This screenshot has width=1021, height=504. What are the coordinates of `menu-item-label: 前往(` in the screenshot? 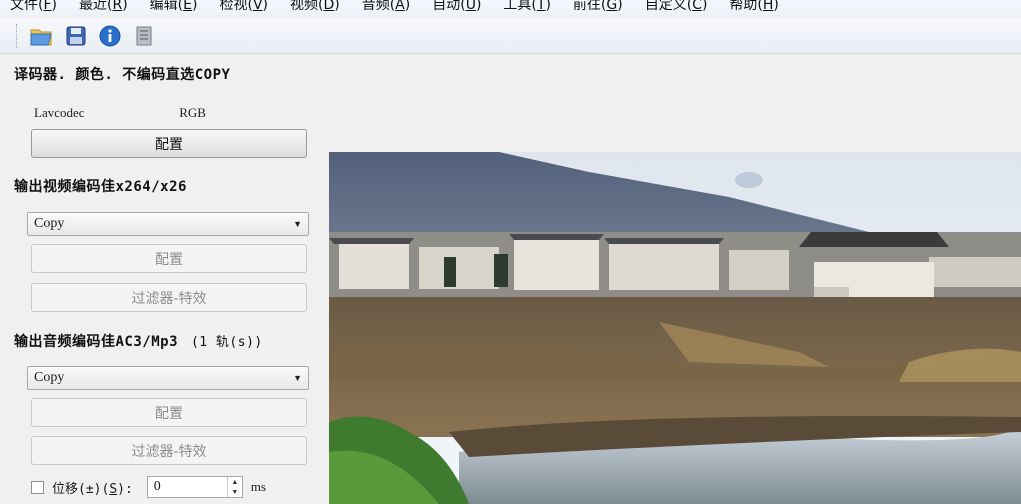 It's located at (589, 6).